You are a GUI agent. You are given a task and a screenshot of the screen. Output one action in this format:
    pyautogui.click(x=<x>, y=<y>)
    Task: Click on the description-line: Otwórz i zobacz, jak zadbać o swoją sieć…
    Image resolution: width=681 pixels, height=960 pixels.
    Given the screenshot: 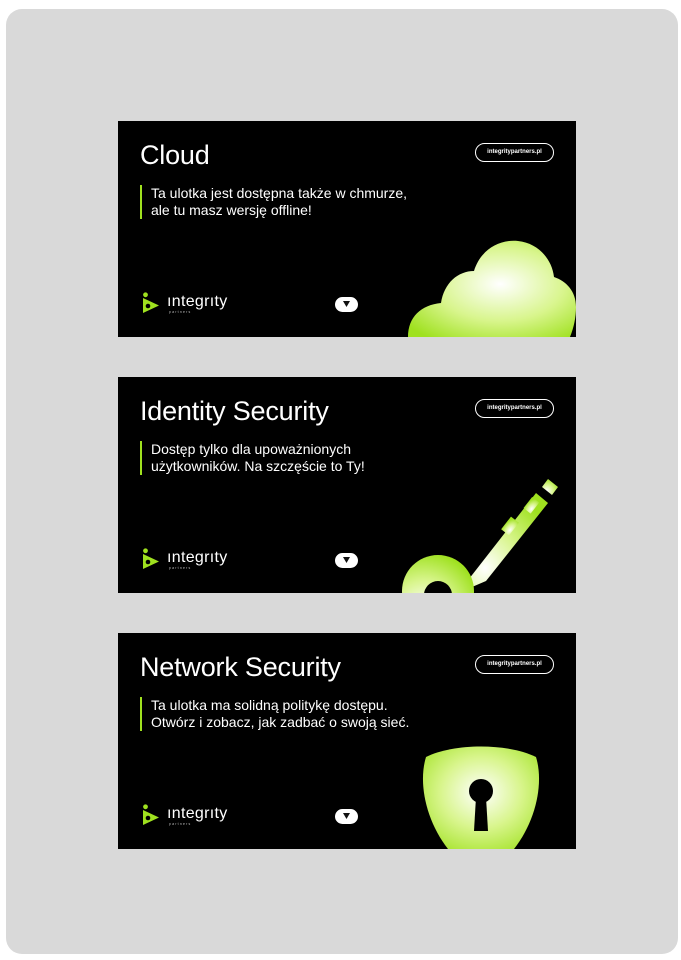 What is the action you would take?
    pyautogui.click(x=280, y=722)
    